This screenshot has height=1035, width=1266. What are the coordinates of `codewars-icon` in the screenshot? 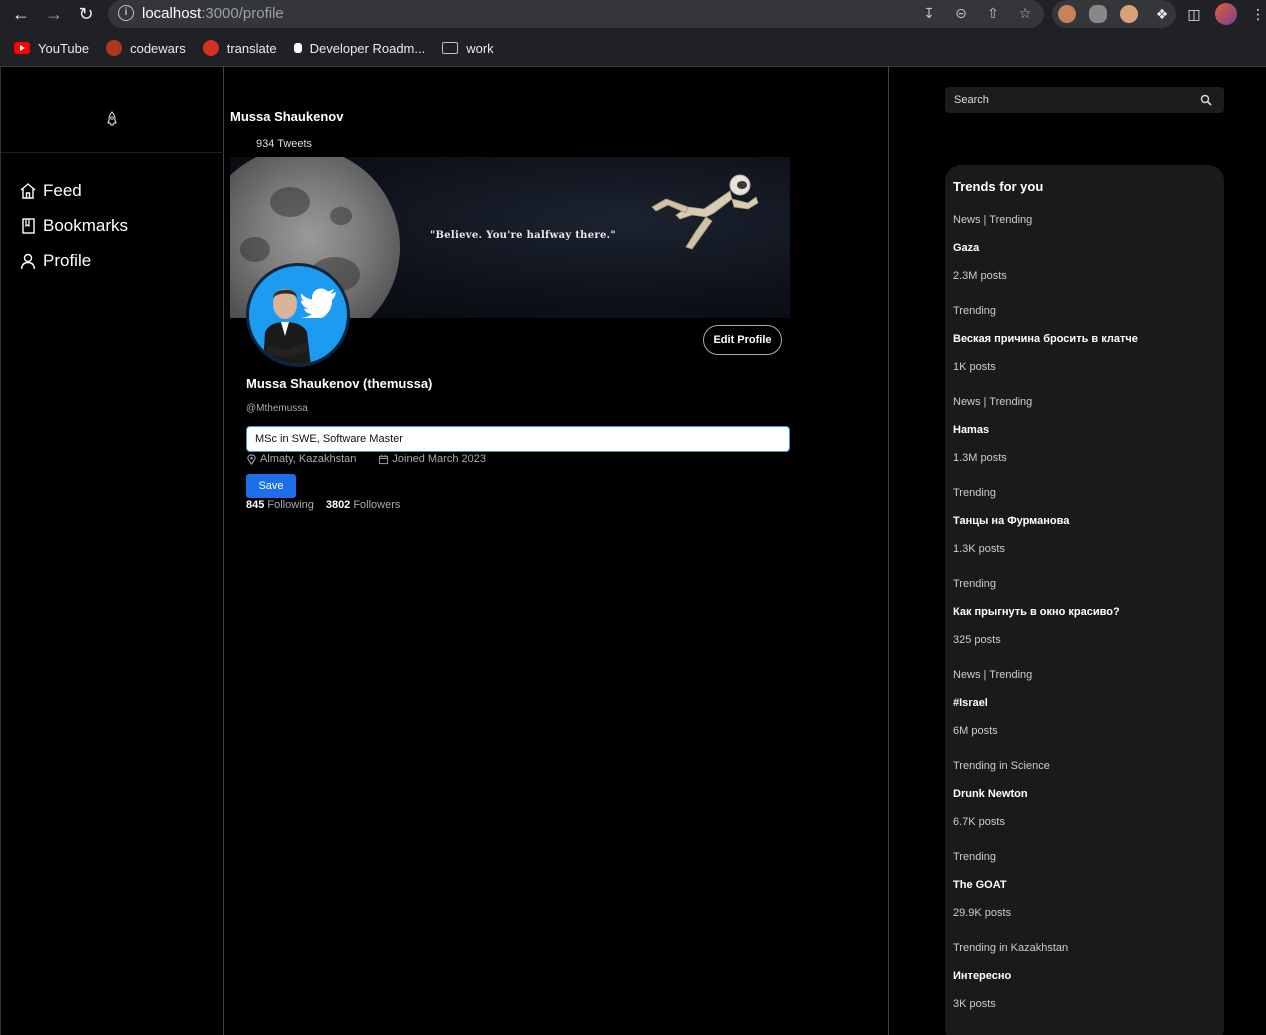 It's located at (114, 48).